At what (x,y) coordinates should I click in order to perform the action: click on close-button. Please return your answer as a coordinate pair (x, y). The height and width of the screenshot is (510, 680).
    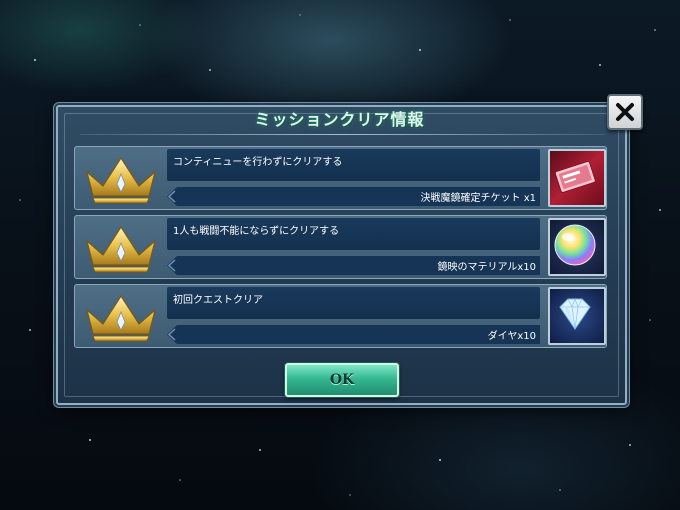
    Looking at the image, I should click on (625, 112).